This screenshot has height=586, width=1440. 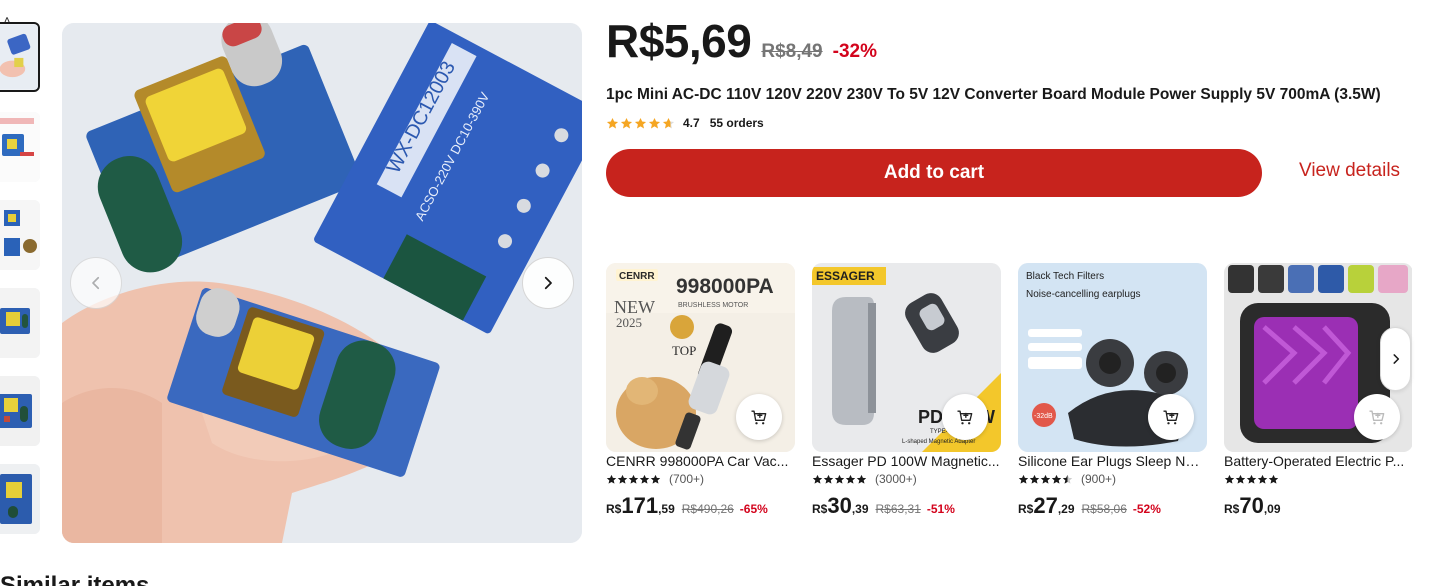 What do you see at coordinates (1065, 276) in the screenshot?
I see `card-image-text: Black Tech Filters` at bounding box center [1065, 276].